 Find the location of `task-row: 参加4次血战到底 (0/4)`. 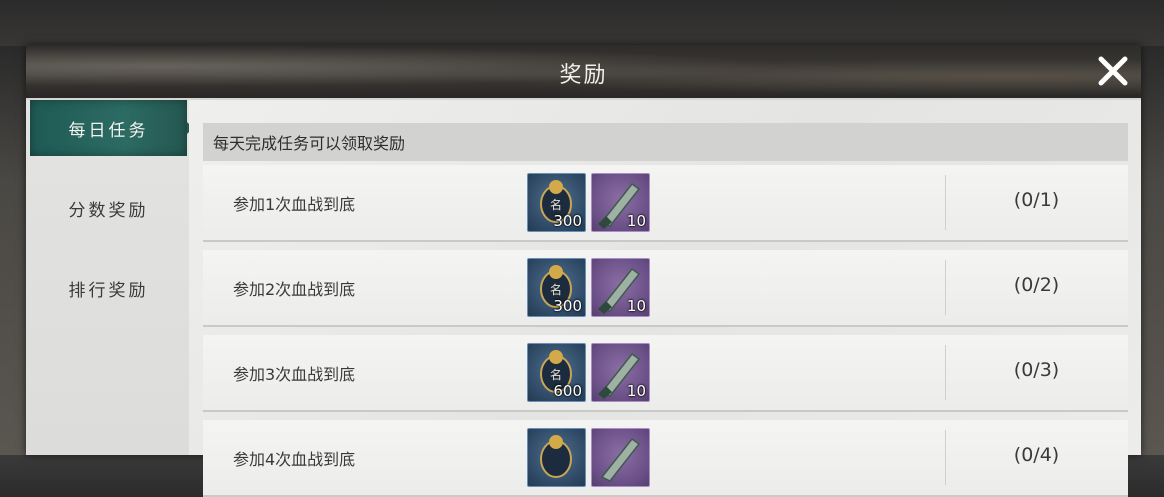

task-row: 参加4次血战到底 (0/4) is located at coordinates (665, 458).